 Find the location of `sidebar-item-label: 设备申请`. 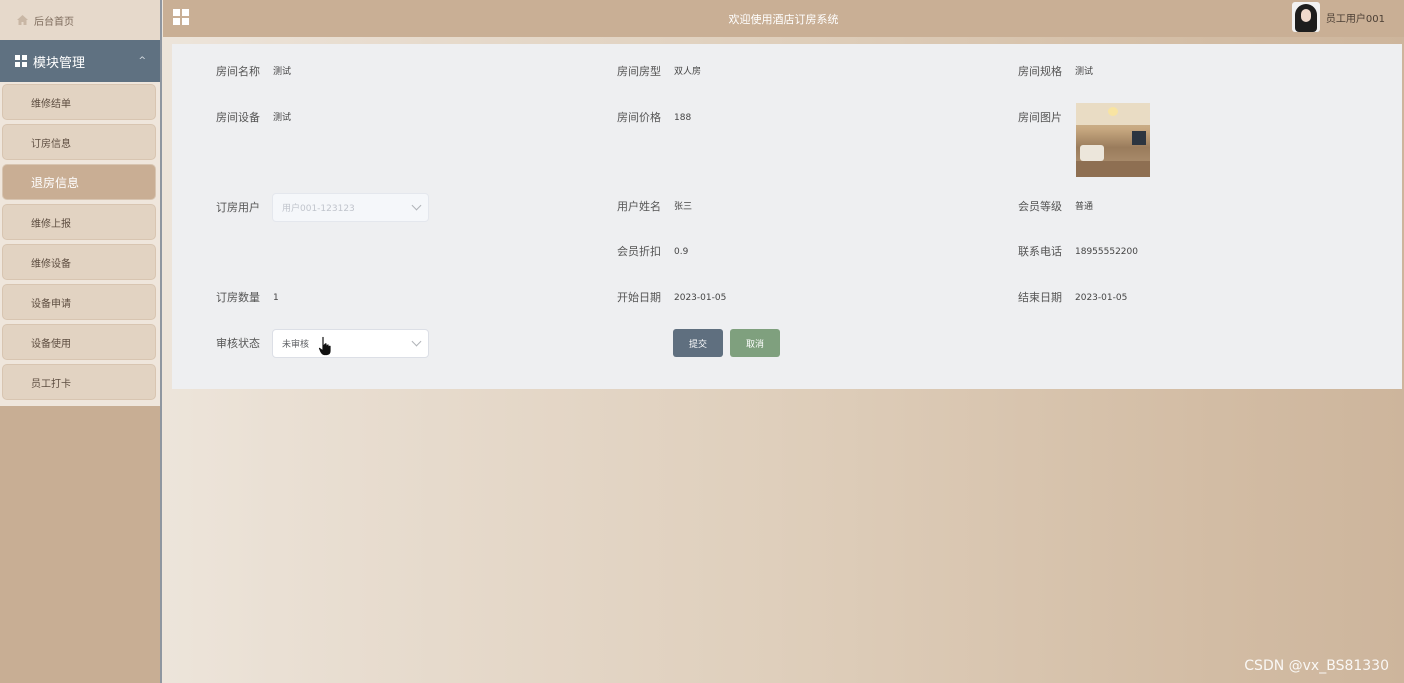

sidebar-item-label: 设备申请 is located at coordinates (51, 304).